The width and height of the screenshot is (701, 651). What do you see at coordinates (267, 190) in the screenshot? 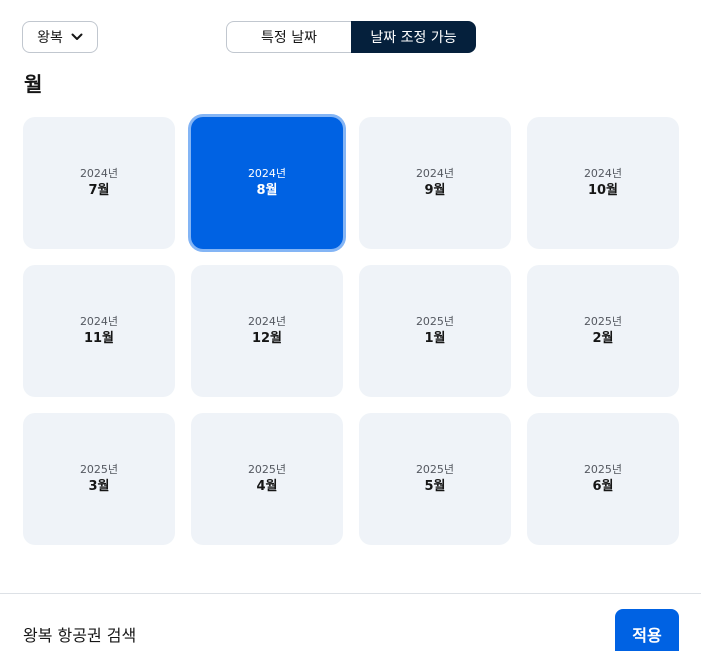
I see `month-tile-month: 8월` at bounding box center [267, 190].